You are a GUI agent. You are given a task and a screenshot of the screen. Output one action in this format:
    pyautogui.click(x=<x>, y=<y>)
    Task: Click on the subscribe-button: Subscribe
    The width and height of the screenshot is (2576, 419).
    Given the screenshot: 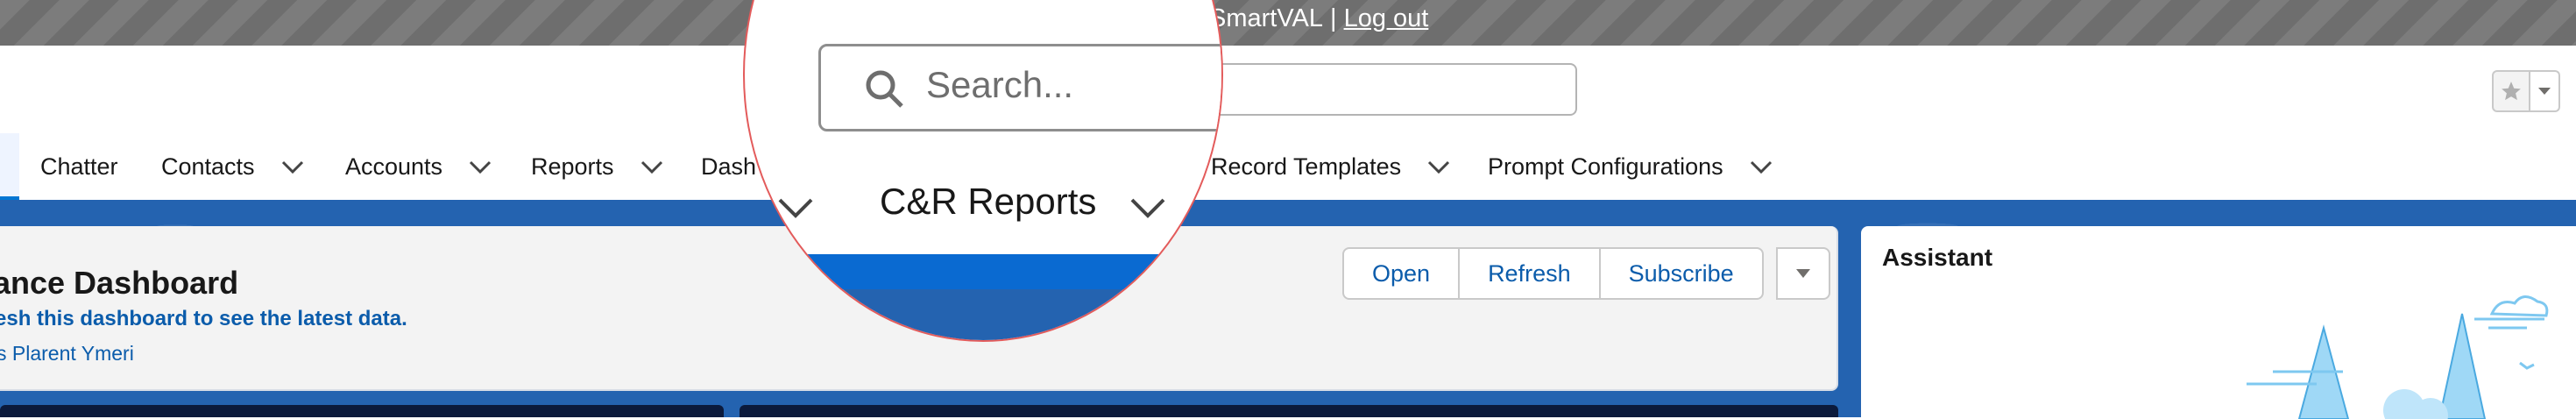 What is the action you would take?
    pyautogui.click(x=1681, y=273)
    